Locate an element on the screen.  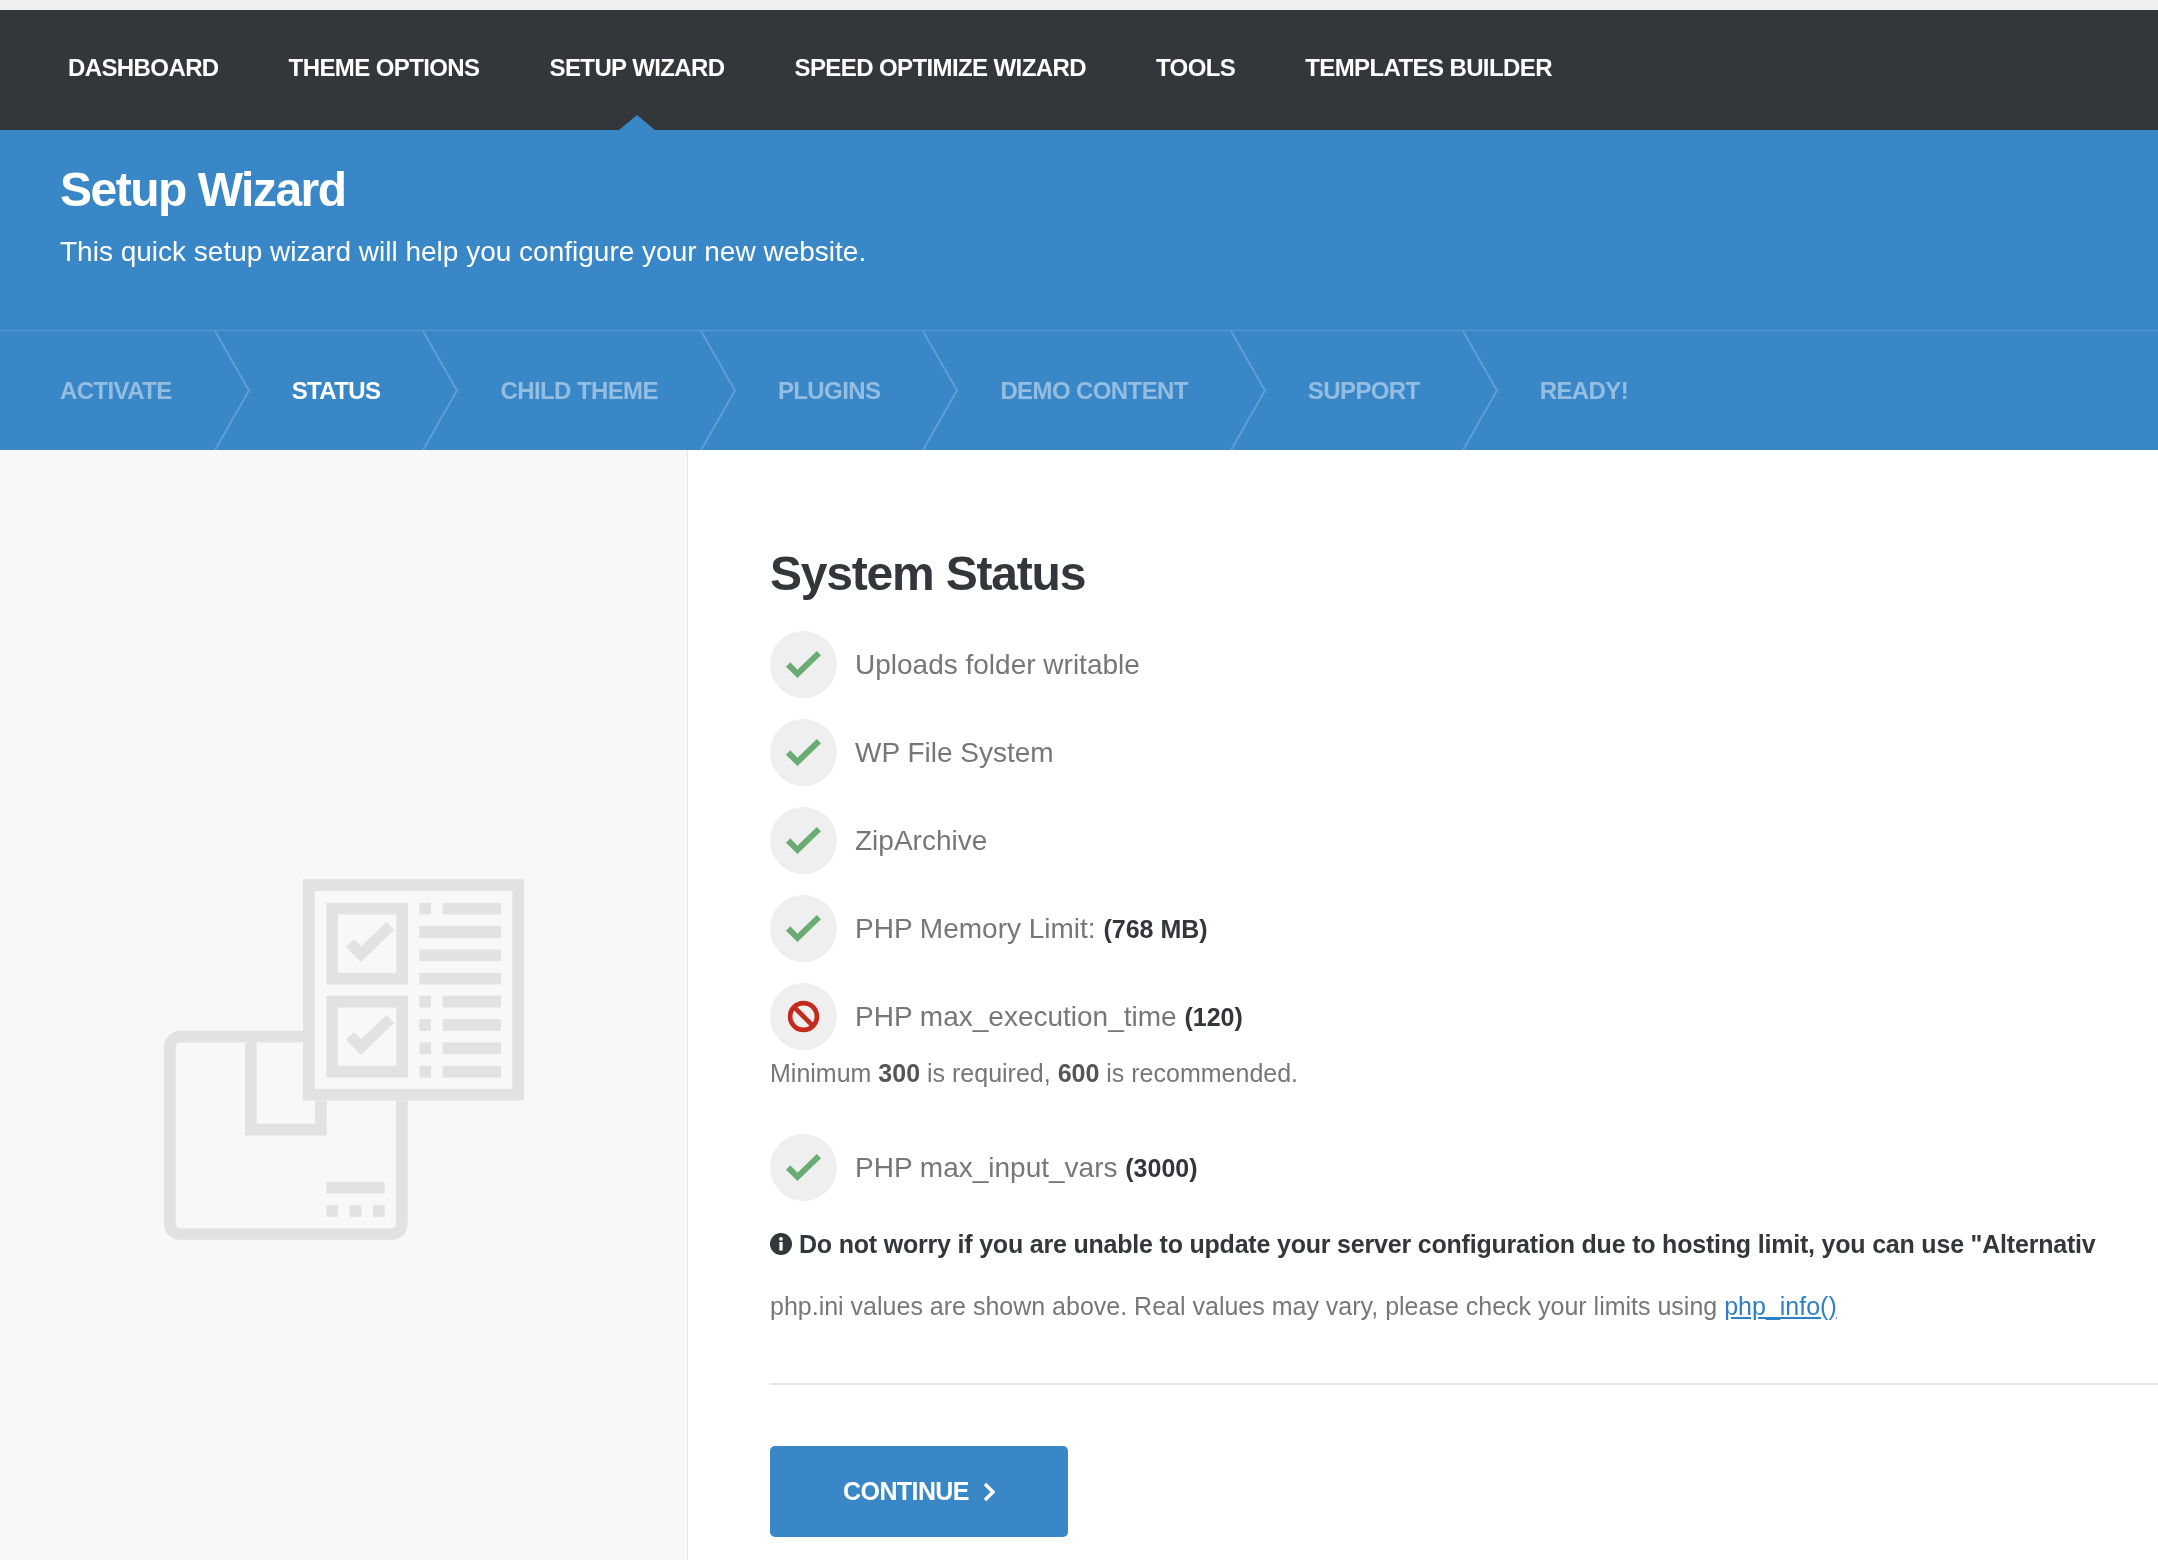
wizard-step: SUPPORT is located at coordinates (1363, 390).